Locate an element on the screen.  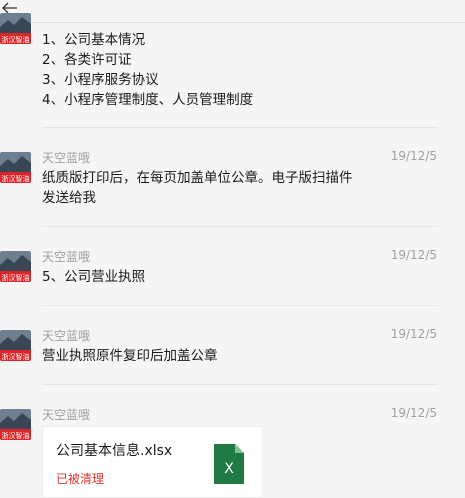
message-line: 4、小程序管理制度、人员管理制度 is located at coordinates (148, 100).